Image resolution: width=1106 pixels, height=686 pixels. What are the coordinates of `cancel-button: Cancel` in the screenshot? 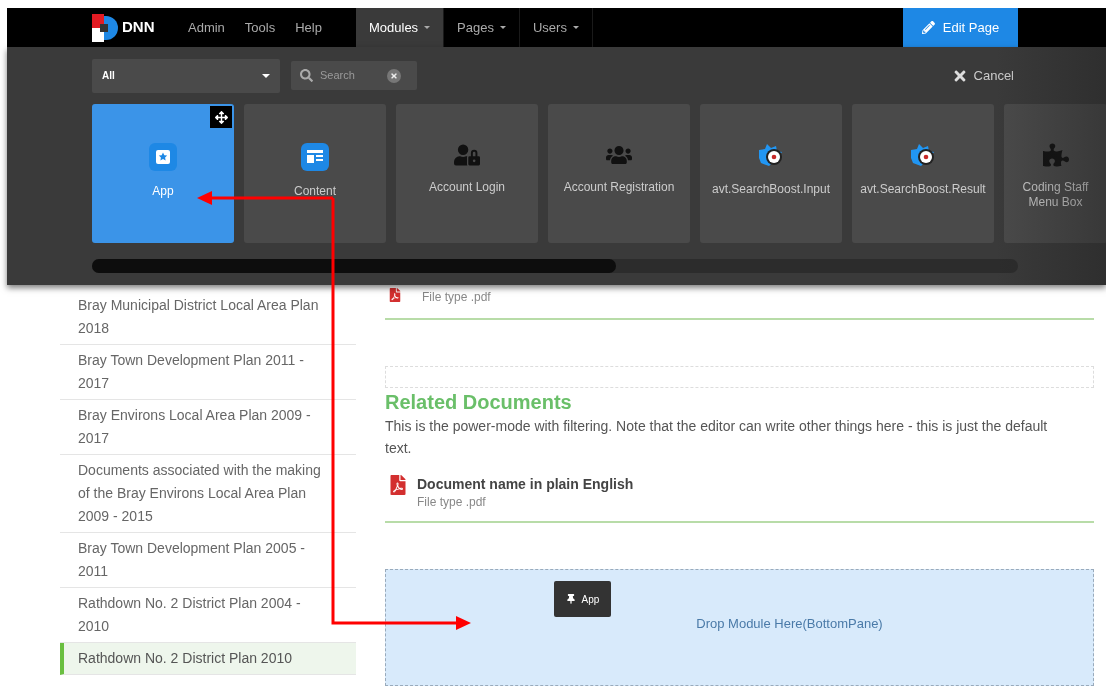 It's located at (982, 75).